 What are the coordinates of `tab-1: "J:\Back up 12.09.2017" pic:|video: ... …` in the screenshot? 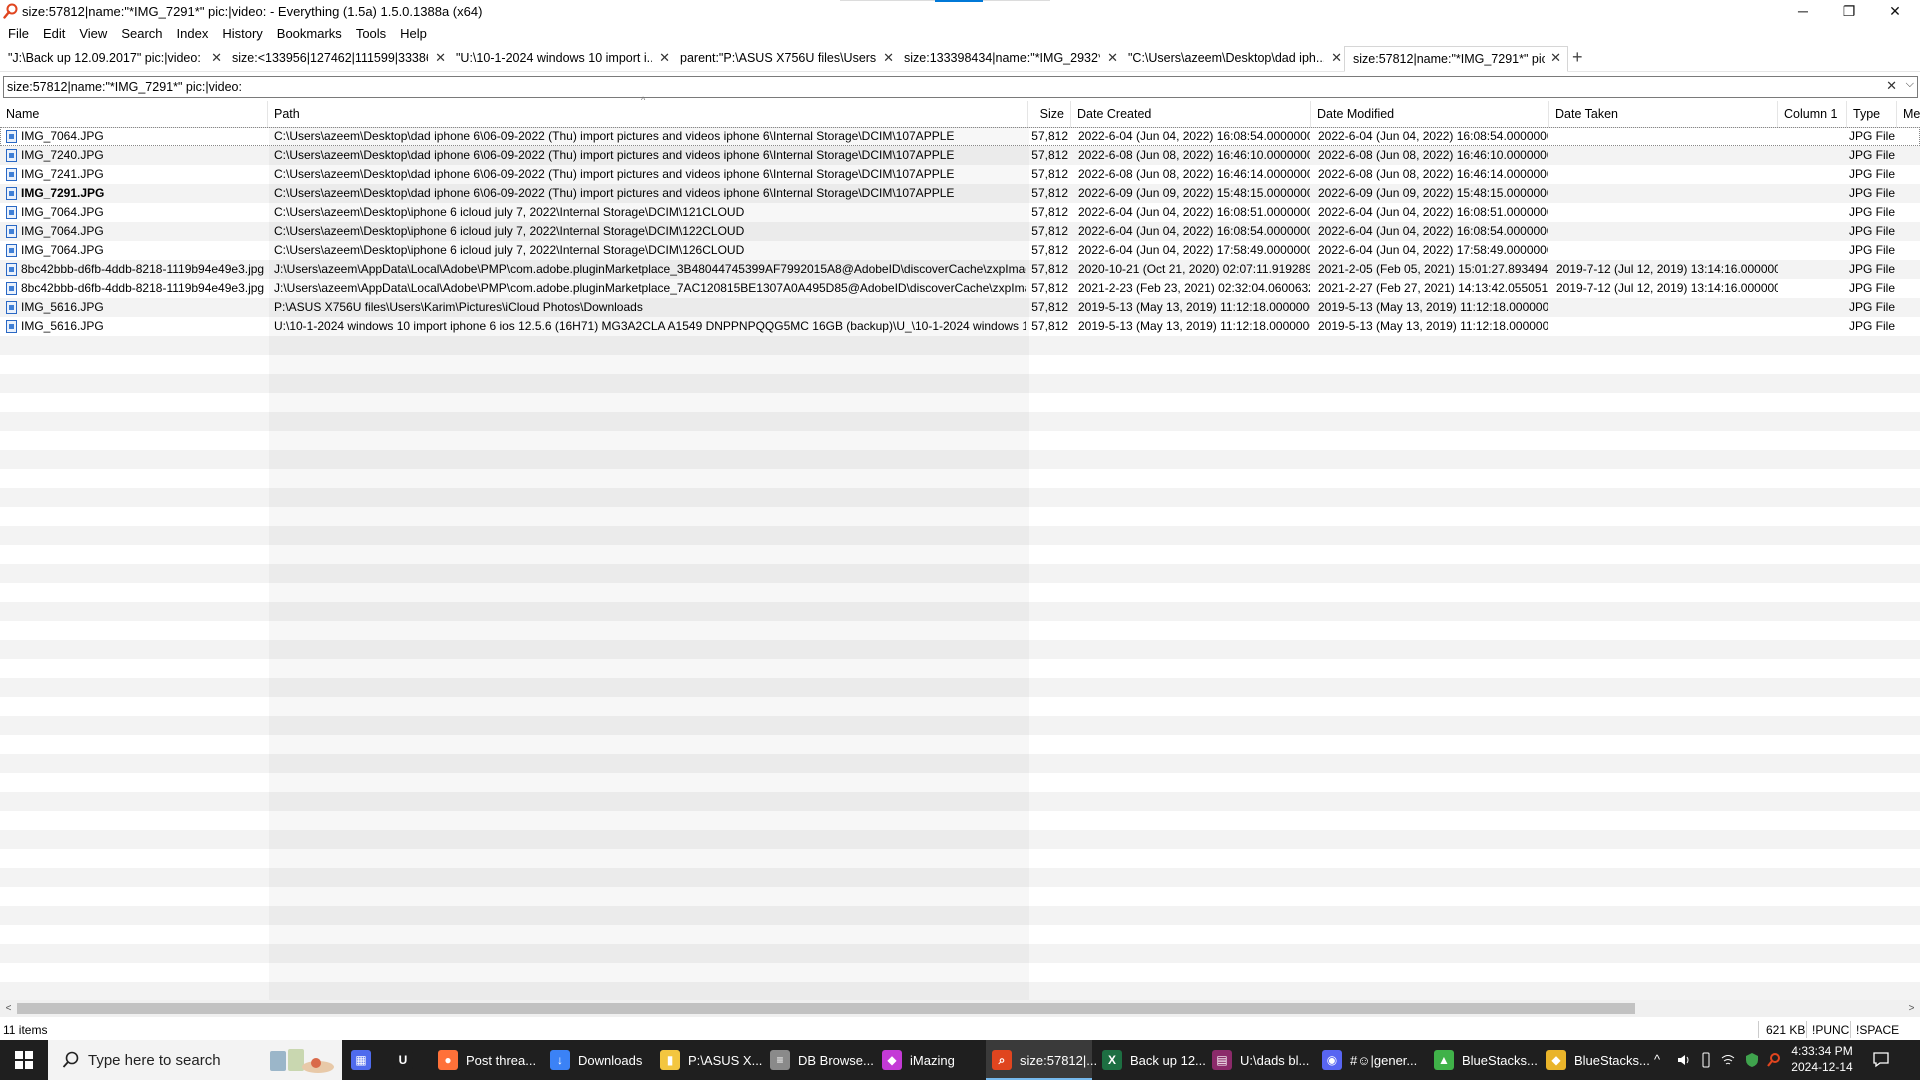 It's located at (114, 58).